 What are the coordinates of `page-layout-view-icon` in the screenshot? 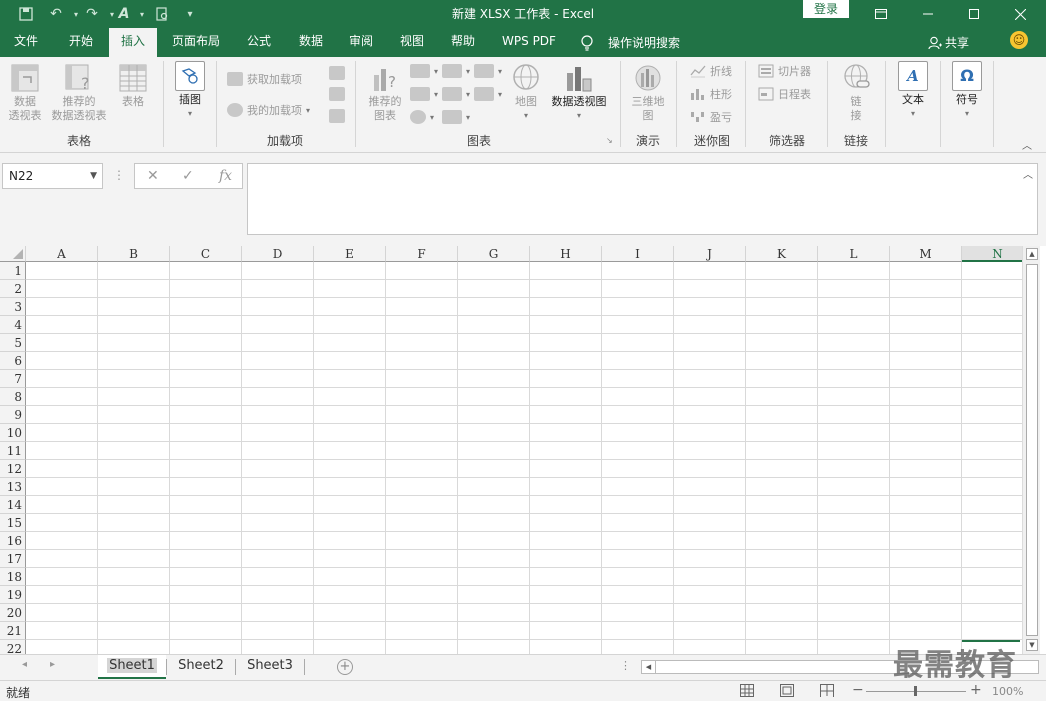 It's located at (787, 690).